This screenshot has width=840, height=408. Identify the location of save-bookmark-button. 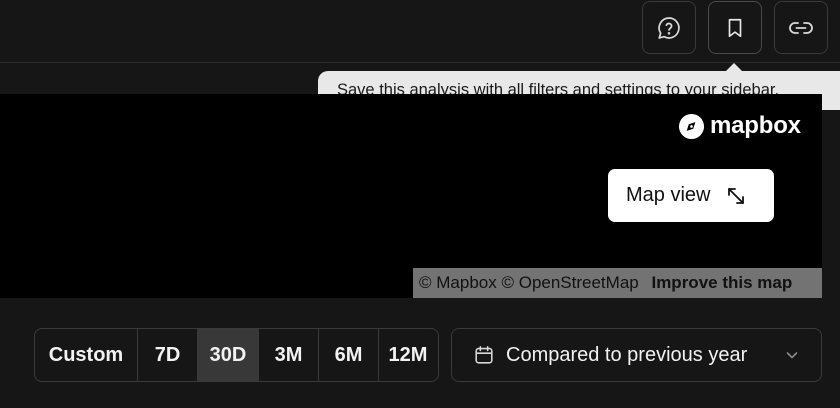
(735, 27).